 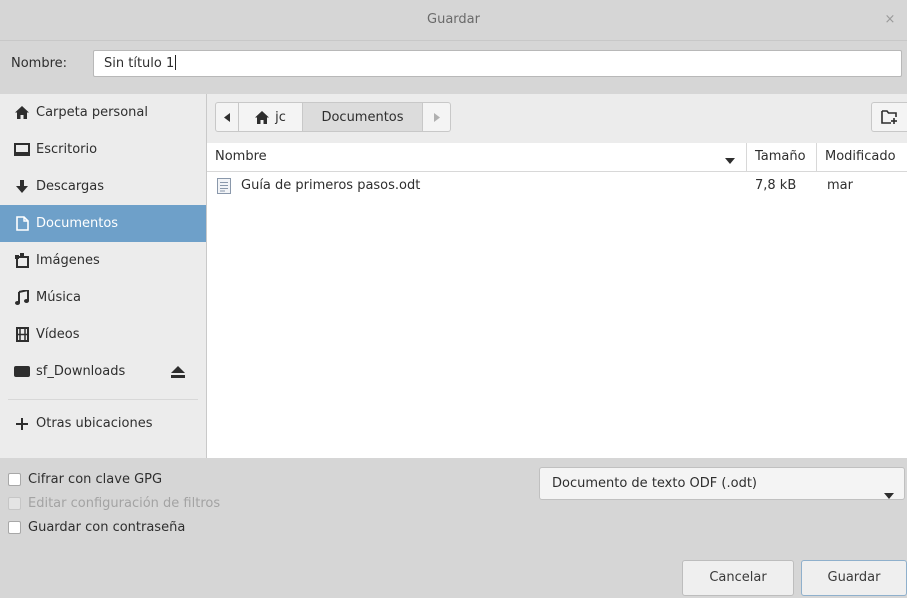 I want to click on download-icon, so click(x=22, y=186).